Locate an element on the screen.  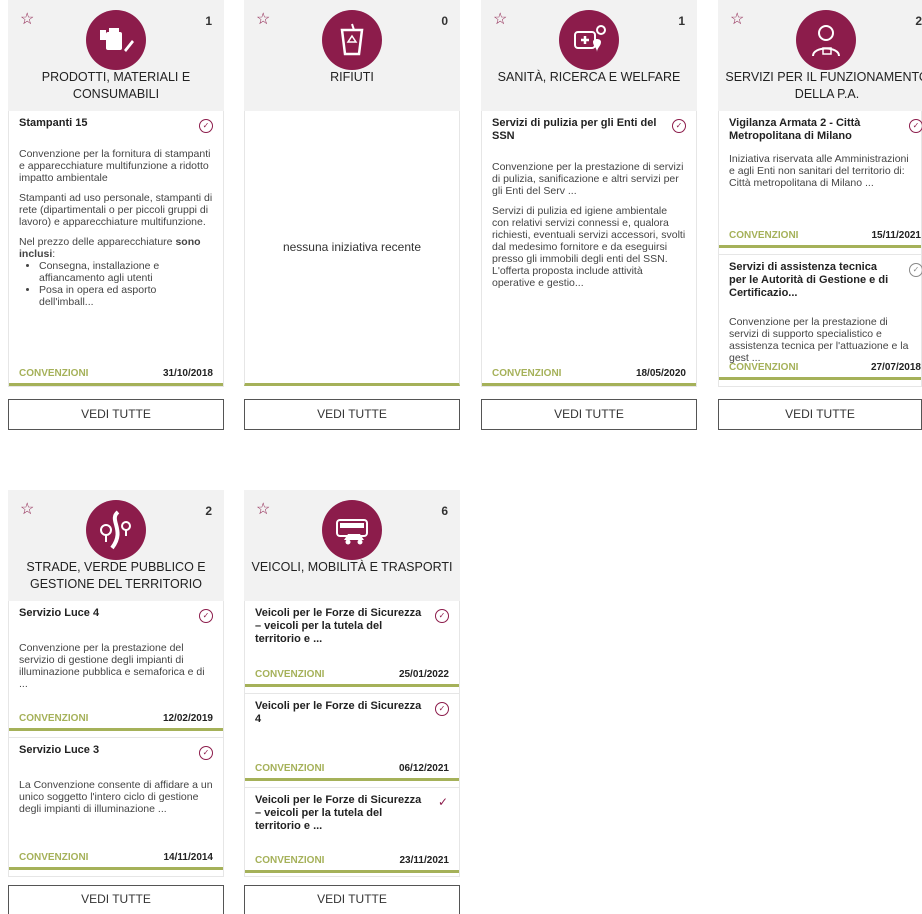
category-title: SANITÀ, RICERCA E WELFARE is located at coordinates (589, 77).